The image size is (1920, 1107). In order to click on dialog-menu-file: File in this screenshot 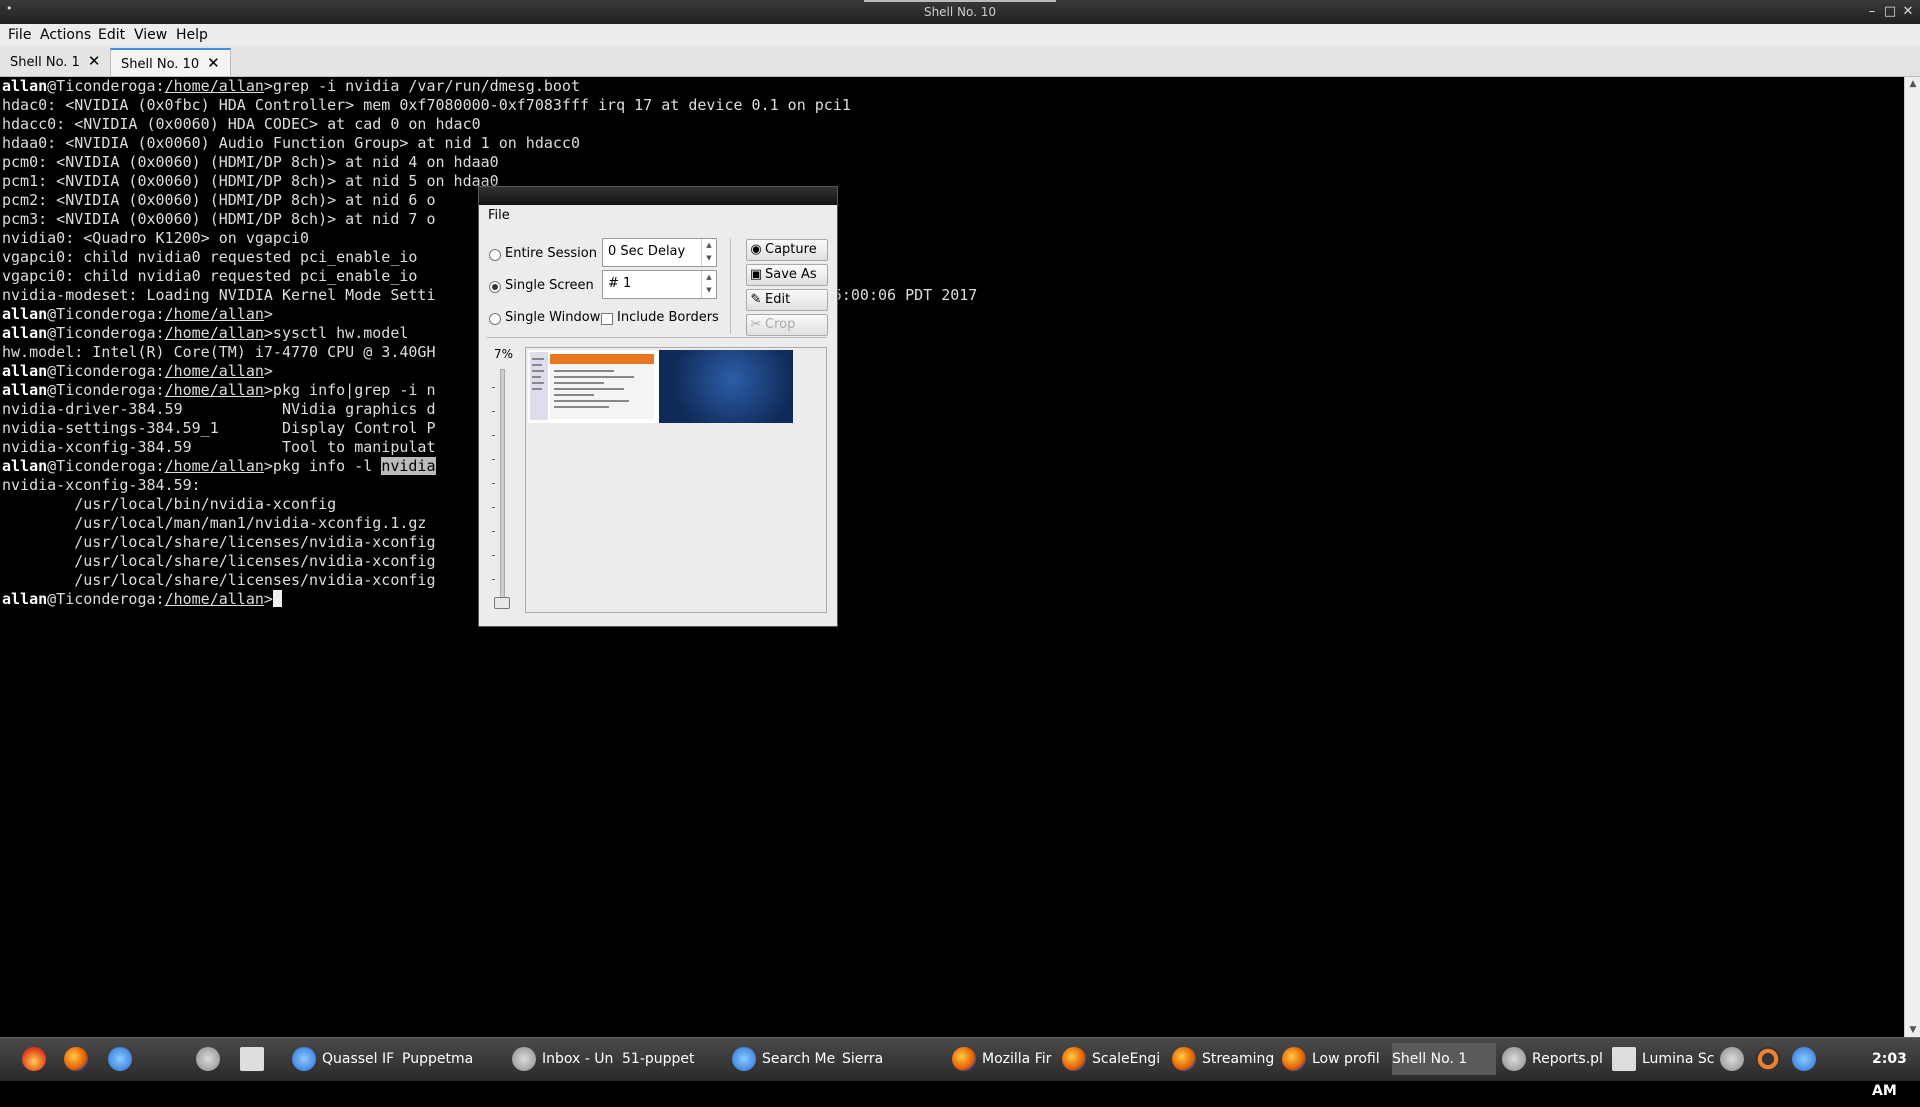, I will do `click(658, 216)`.